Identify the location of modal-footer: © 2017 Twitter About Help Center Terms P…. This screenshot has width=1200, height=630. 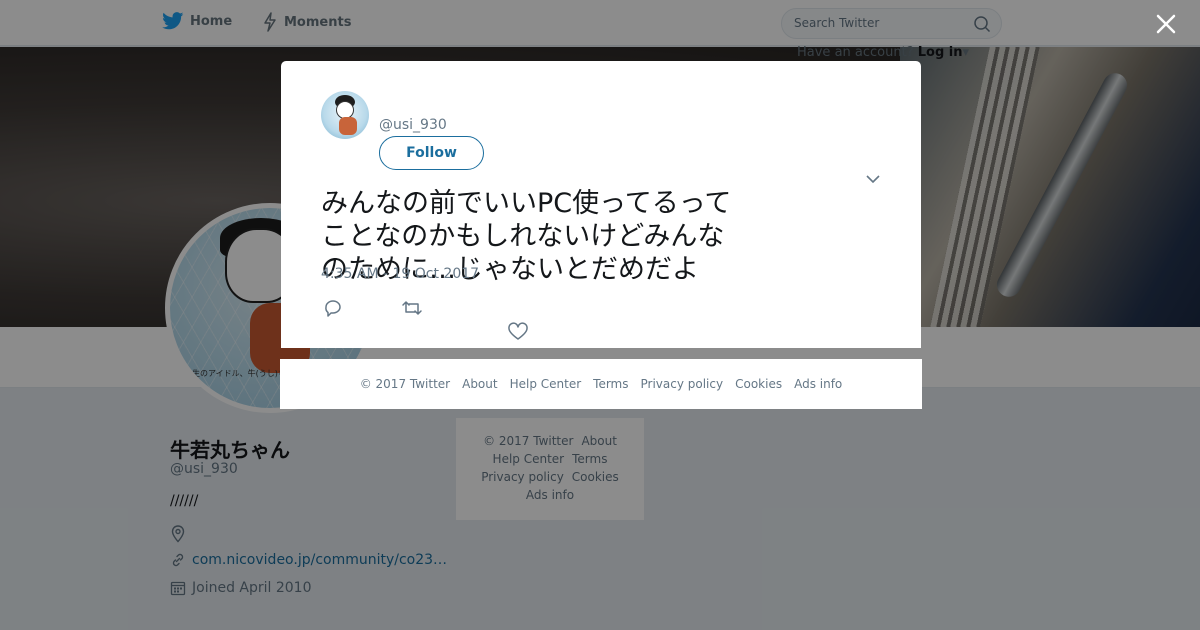
(601, 384).